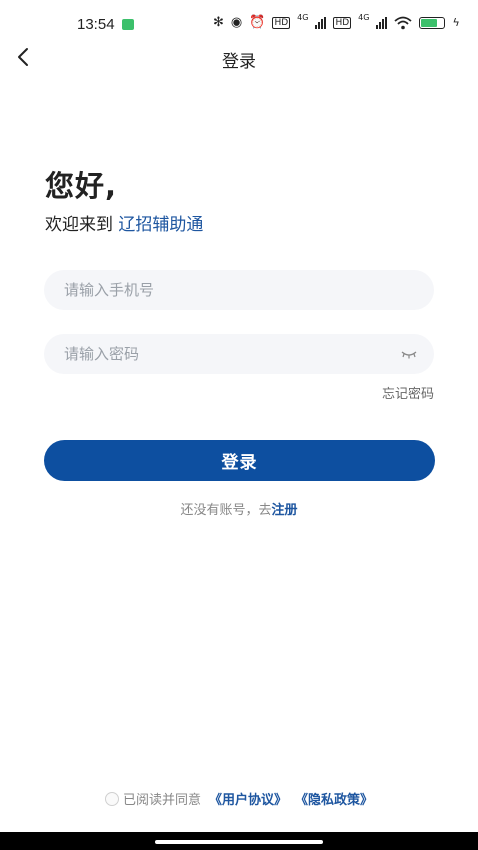 This screenshot has height=850, width=478. What do you see at coordinates (409, 354) in the screenshot?
I see `eye-closed-icon` at bounding box center [409, 354].